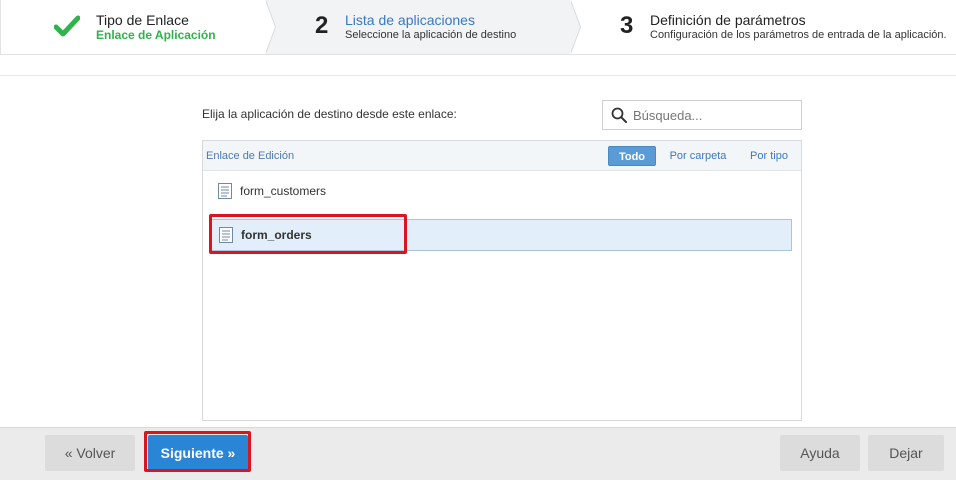 Image resolution: width=956 pixels, height=480 pixels. I want to click on leave-button: Dejar, so click(906, 453).